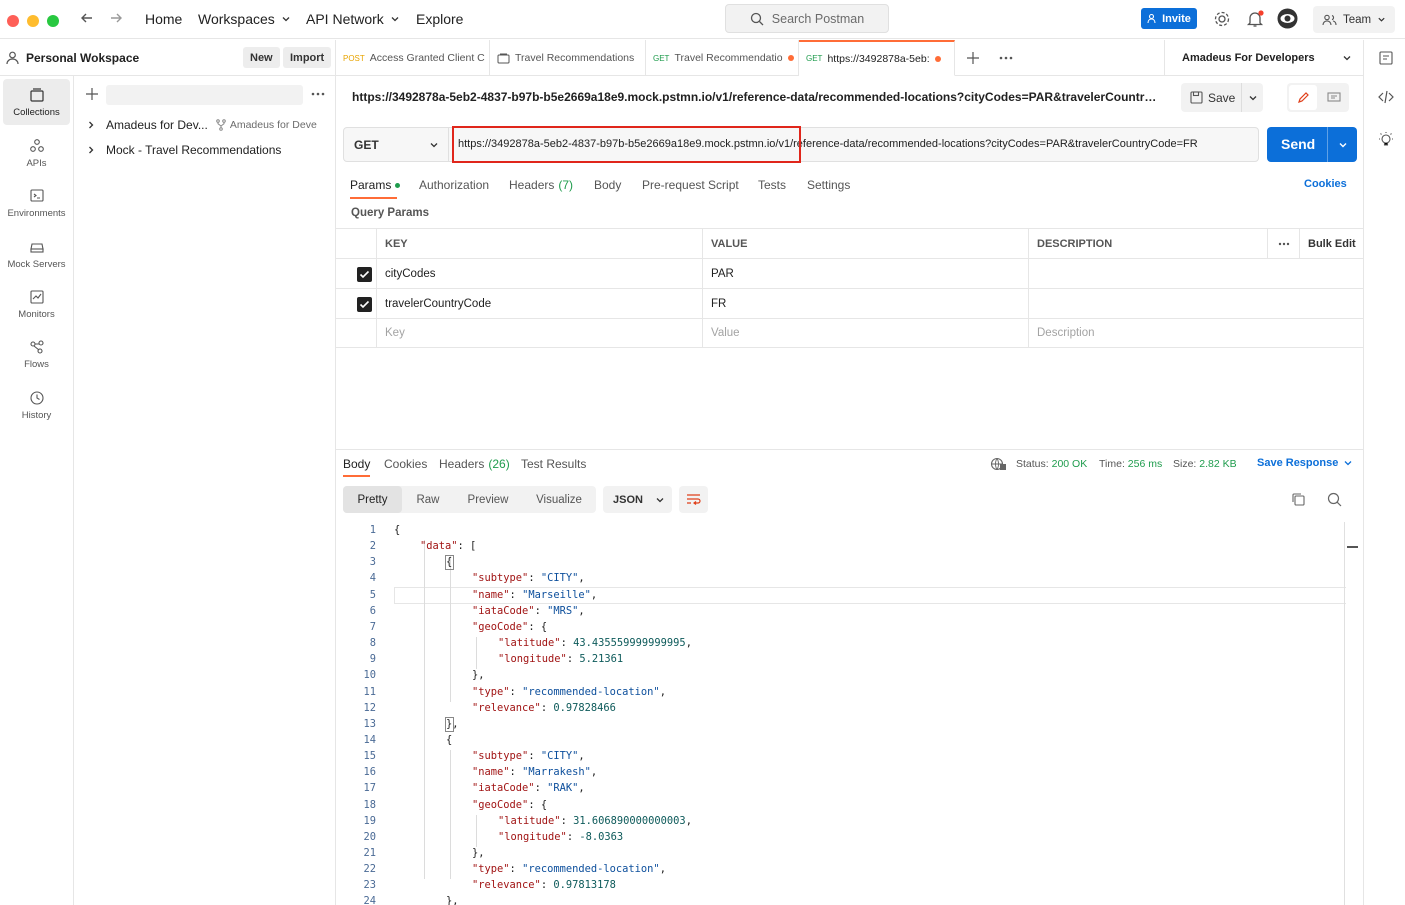 This screenshot has width=1405, height=905. Describe the element at coordinates (865, 333) in the screenshot. I see `new-value-input: Value` at that location.